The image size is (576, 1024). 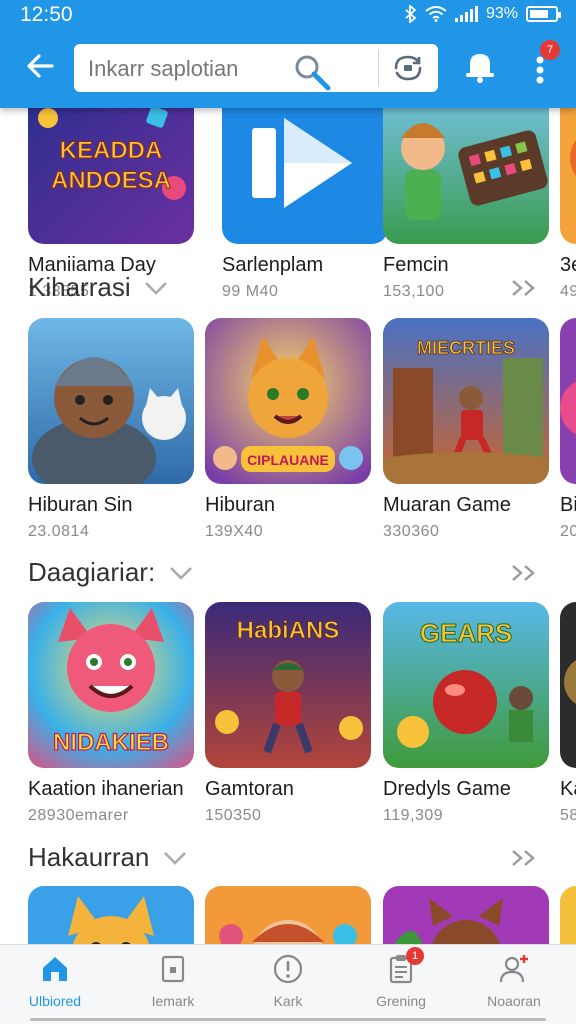 What do you see at coordinates (401, 1001) in the screenshot?
I see `tab-label: Grening` at bounding box center [401, 1001].